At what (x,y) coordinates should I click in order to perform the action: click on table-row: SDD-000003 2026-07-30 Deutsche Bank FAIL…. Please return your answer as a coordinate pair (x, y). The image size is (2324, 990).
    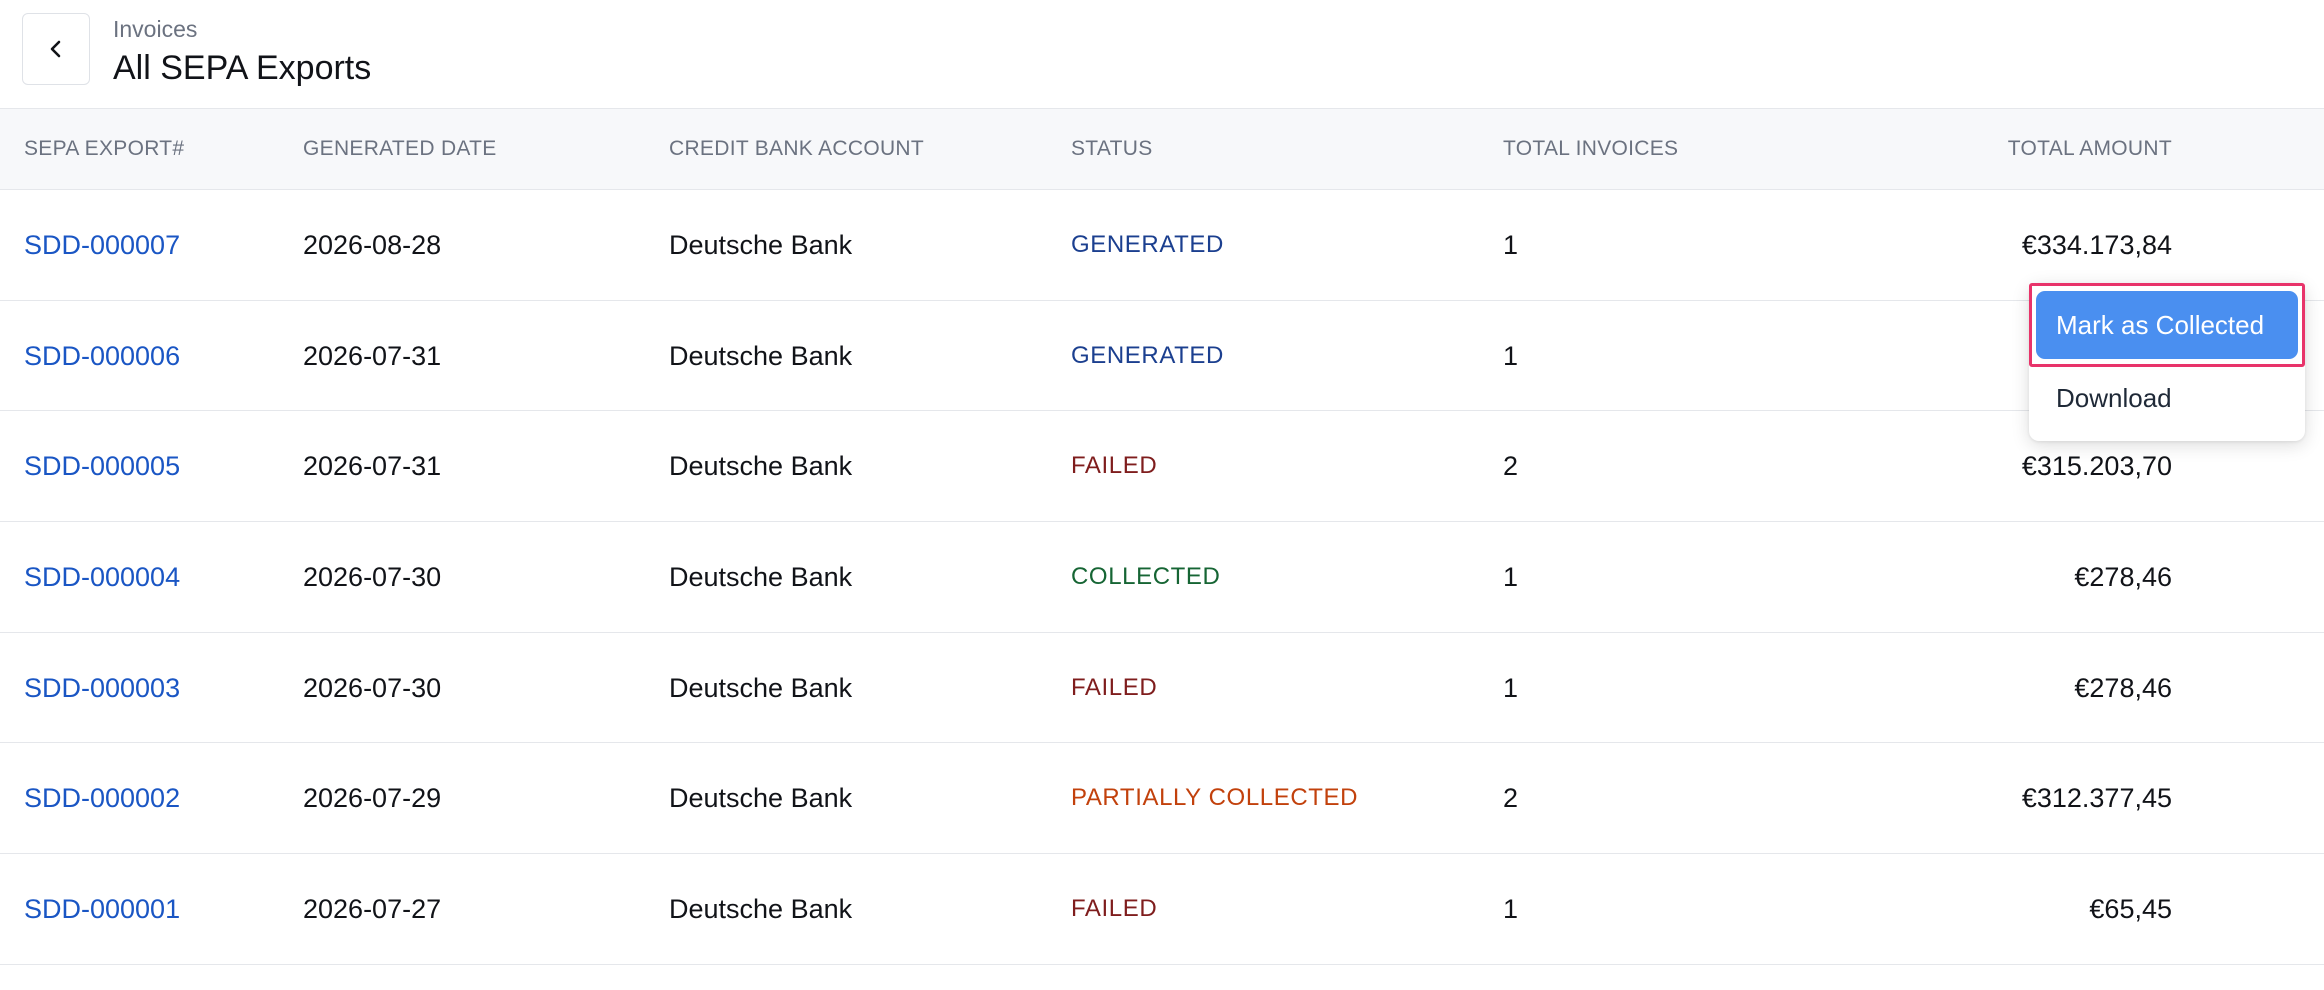
    Looking at the image, I should click on (1162, 688).